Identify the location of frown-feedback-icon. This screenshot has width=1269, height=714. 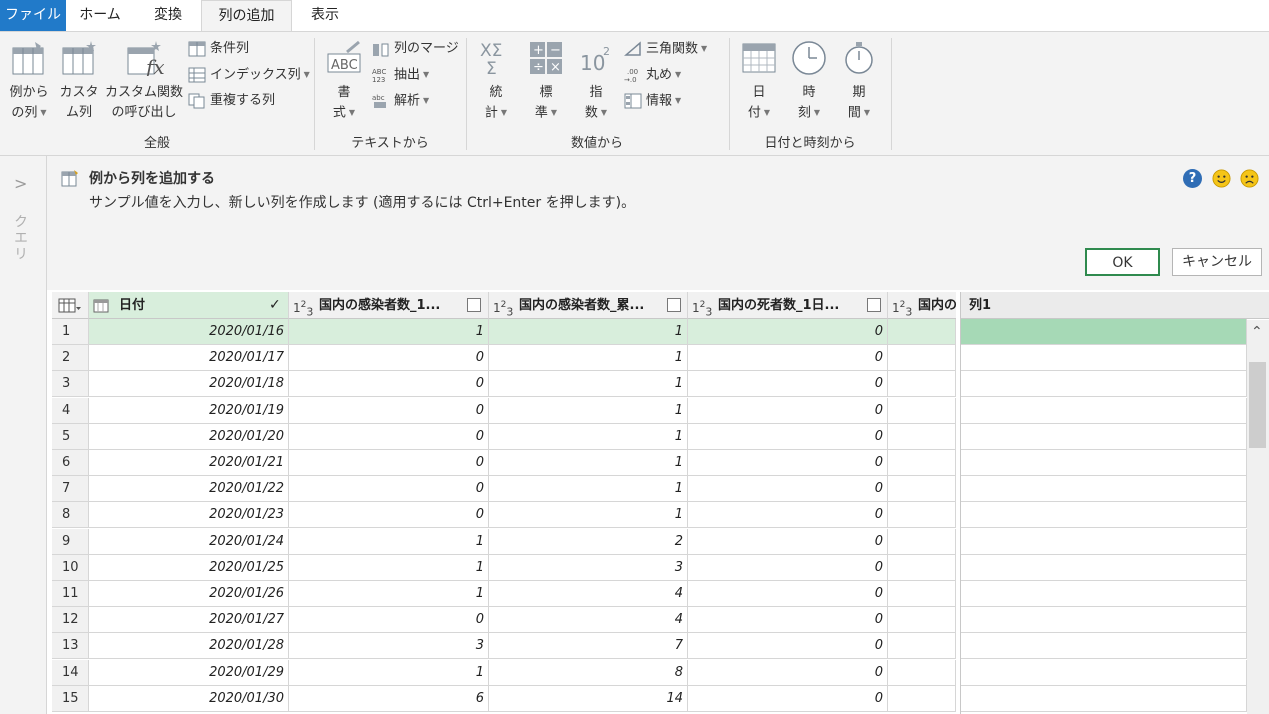
(1249, 178).